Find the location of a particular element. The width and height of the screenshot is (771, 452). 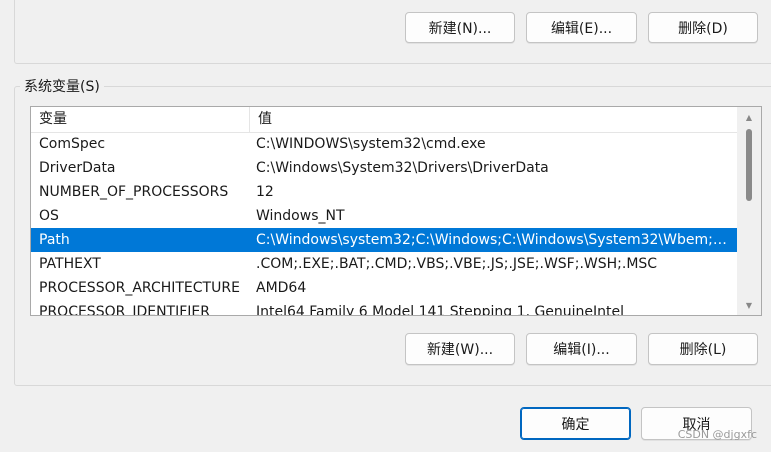

variable-name-cell: ComSpec is located at coordinates (72, 144).